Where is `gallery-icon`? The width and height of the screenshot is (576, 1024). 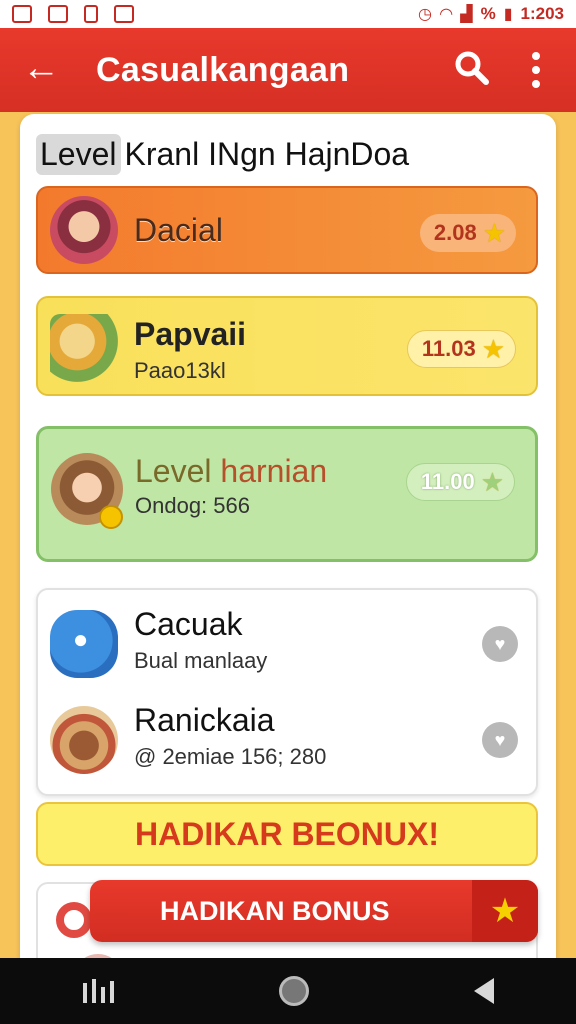
gallery-icon is located at coordinates (58, 14).